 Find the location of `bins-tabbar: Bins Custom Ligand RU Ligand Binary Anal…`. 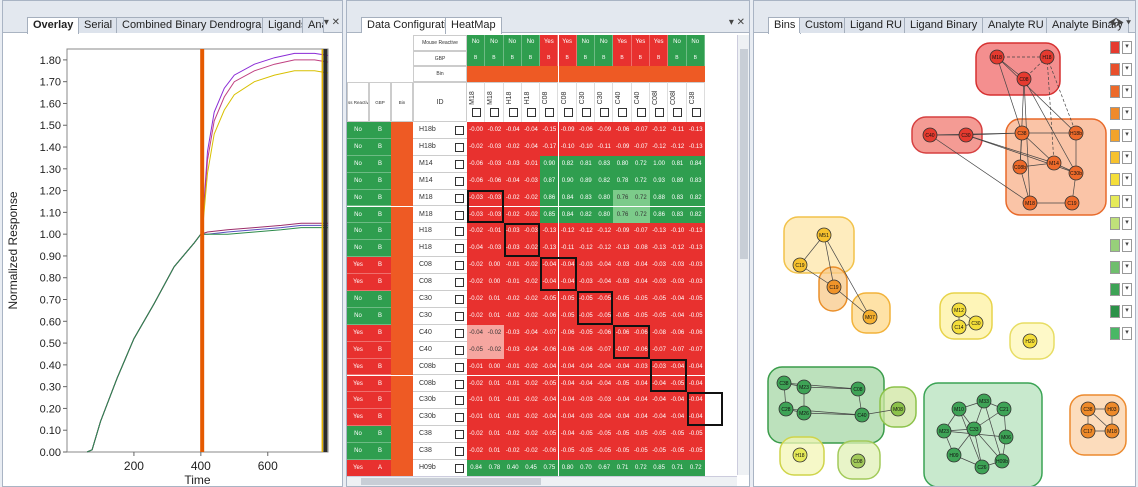

bins-tabbar: Bins Custom Ligand RU Ligand Binary Anal… is located at coordinates (944, 17).